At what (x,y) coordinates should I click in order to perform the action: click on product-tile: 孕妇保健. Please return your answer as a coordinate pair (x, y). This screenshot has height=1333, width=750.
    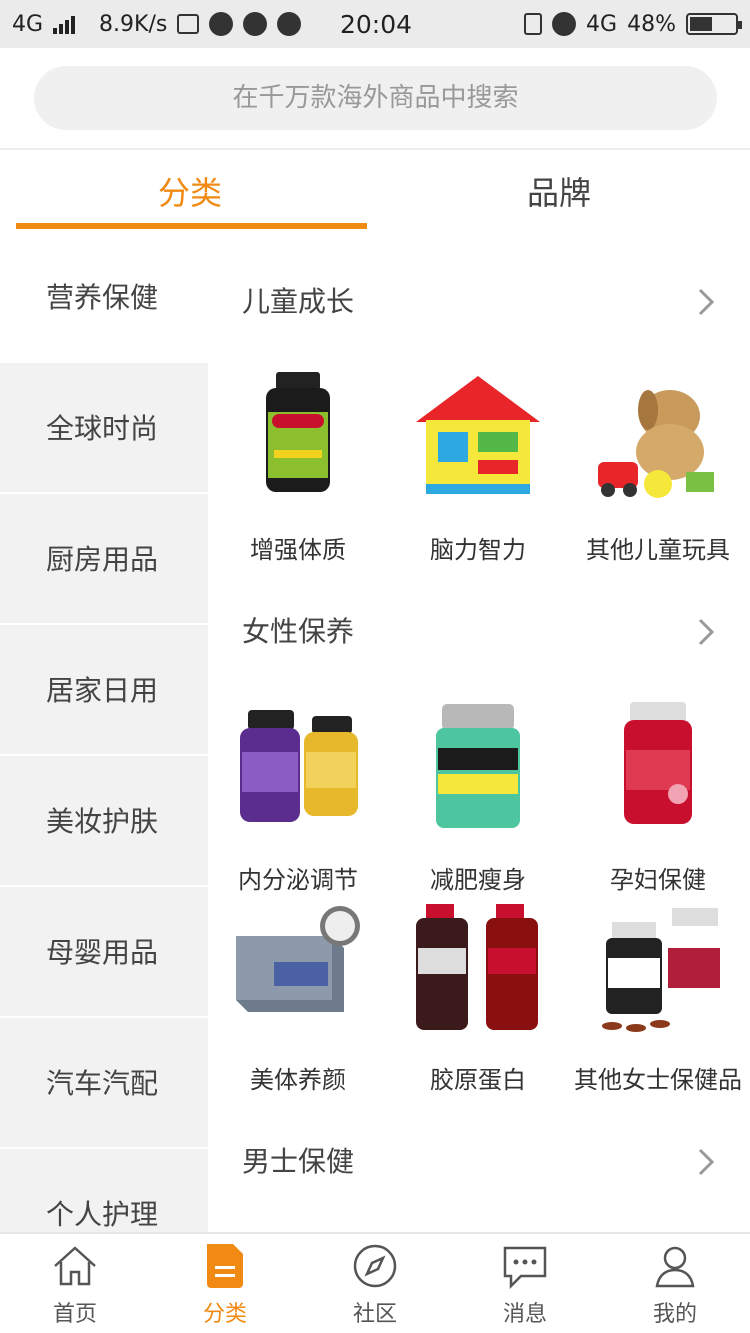
    Looking at the image, I should click on (658, 798).